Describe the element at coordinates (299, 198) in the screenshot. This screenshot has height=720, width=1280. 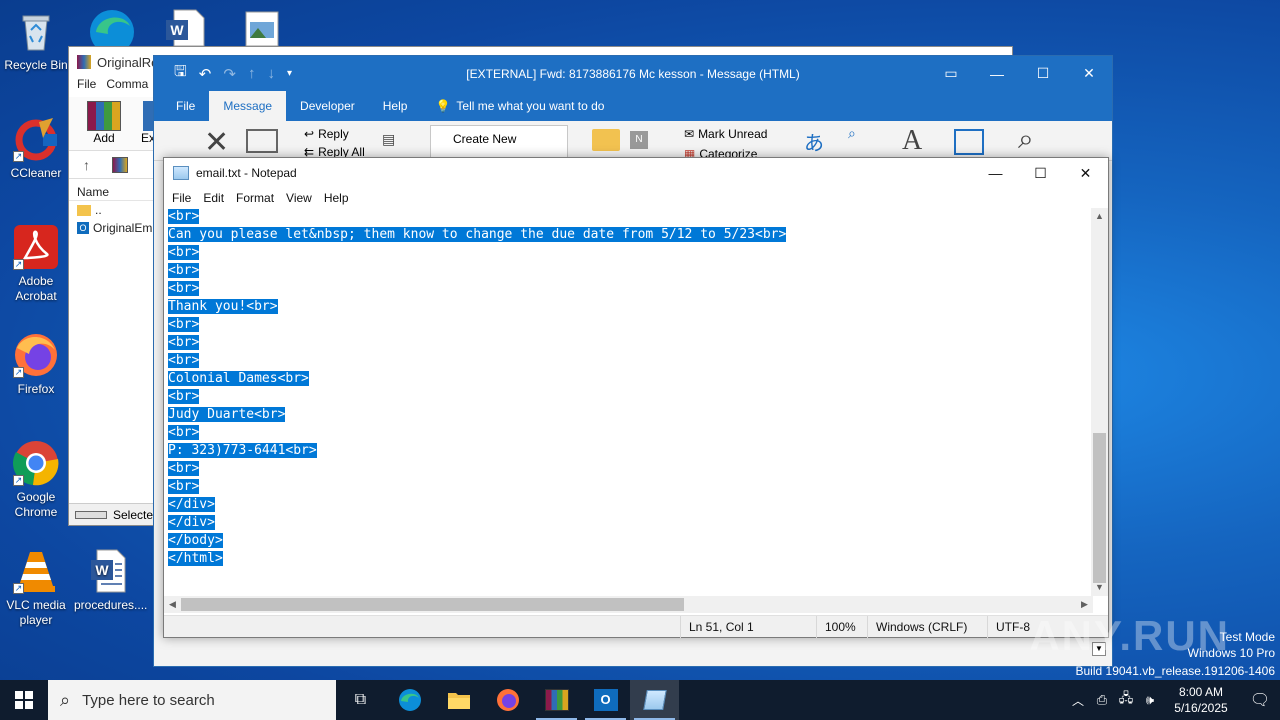
I see `menu-view: View` at that location.